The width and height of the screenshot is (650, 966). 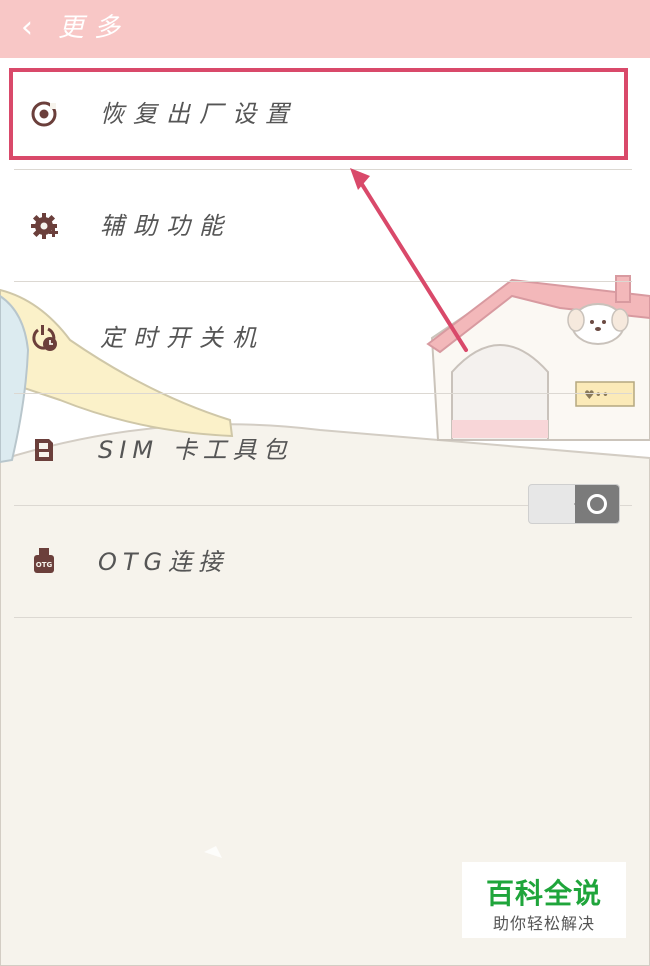 I want to click on power-timer-icon, so click(x=44, y=338).